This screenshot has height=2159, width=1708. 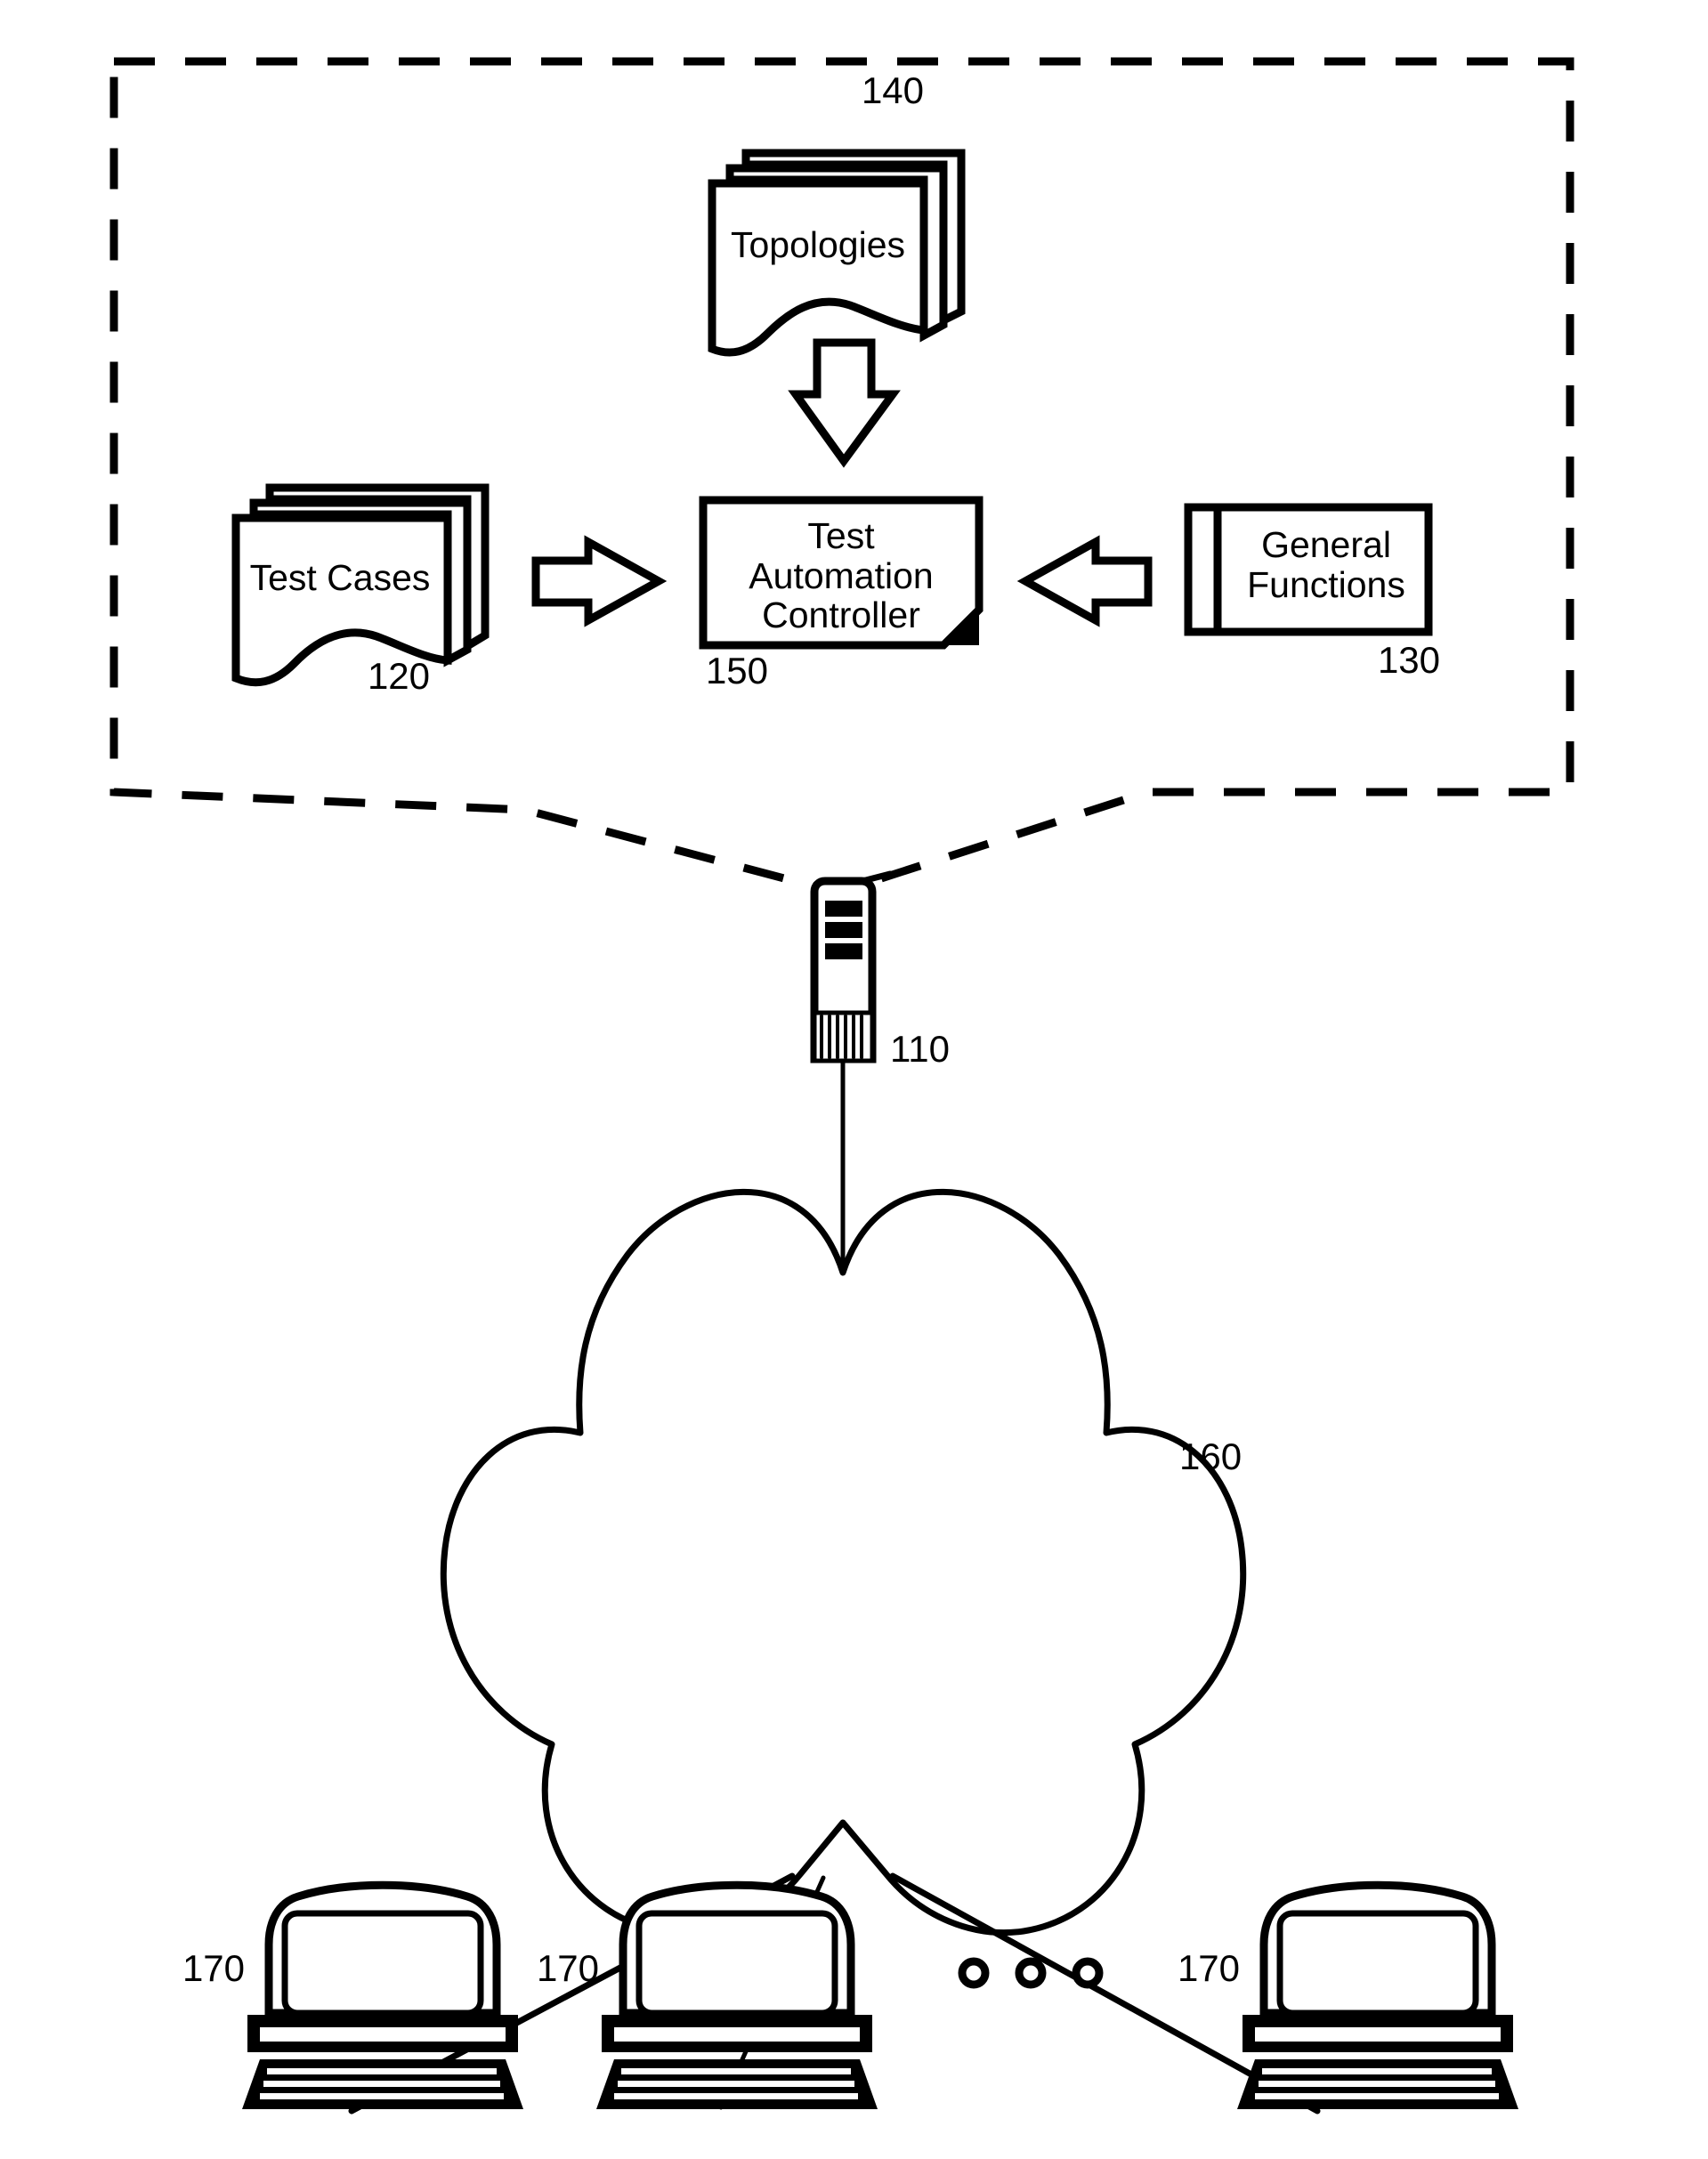 I want to click on controller-label-line1: Test, so click(x=841, y=535).